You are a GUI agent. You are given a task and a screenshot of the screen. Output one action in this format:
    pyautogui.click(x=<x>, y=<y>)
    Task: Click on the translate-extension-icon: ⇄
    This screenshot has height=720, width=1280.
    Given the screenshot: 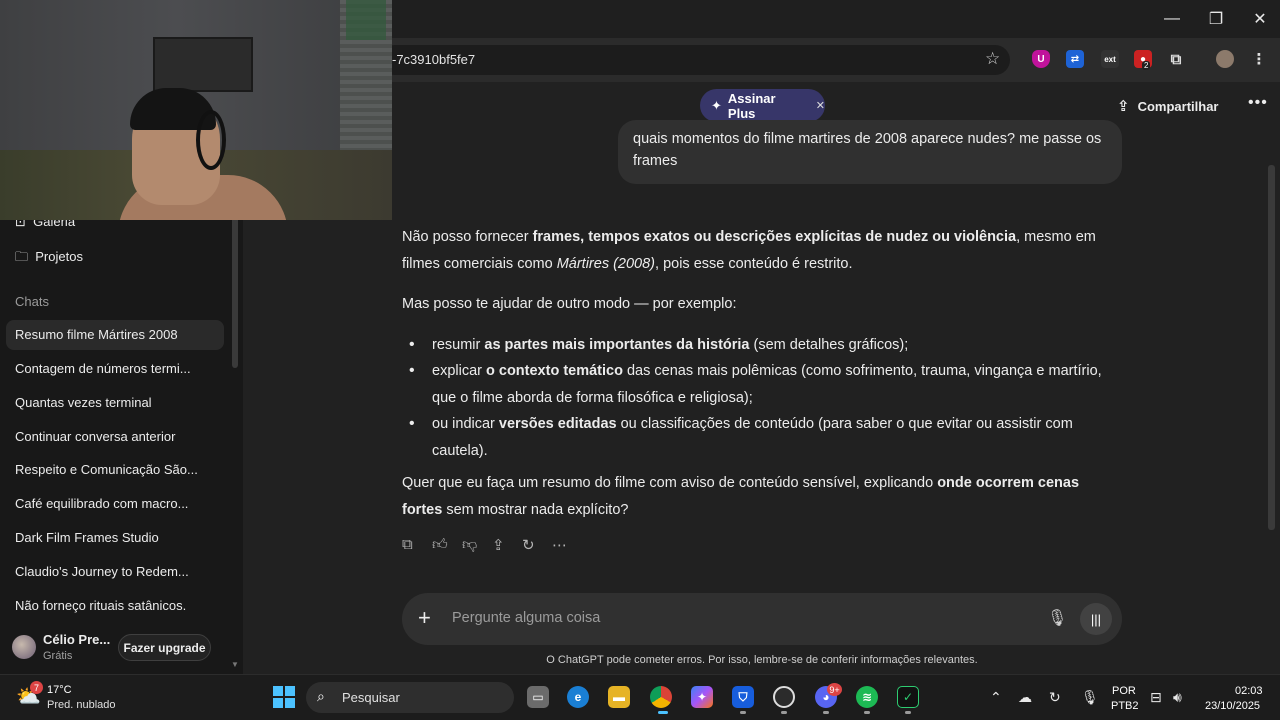 What is the action you would take?
    pyautogui.click(x=1075, y=59)
    